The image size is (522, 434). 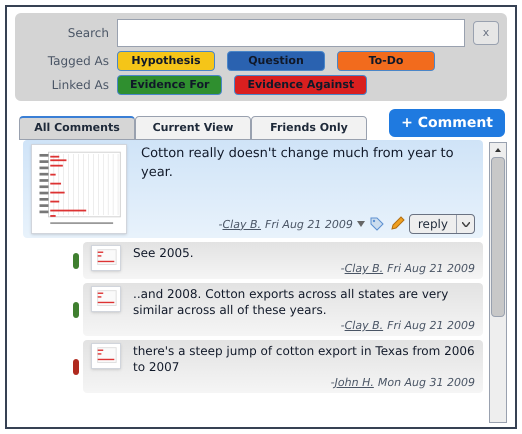 What do you see at coordinates (304, 359) in the screenshot?
I see `reply-text: there's a steep jump of cotton export in Texas from 2006 to 2007` at bounding box center [304, 359].